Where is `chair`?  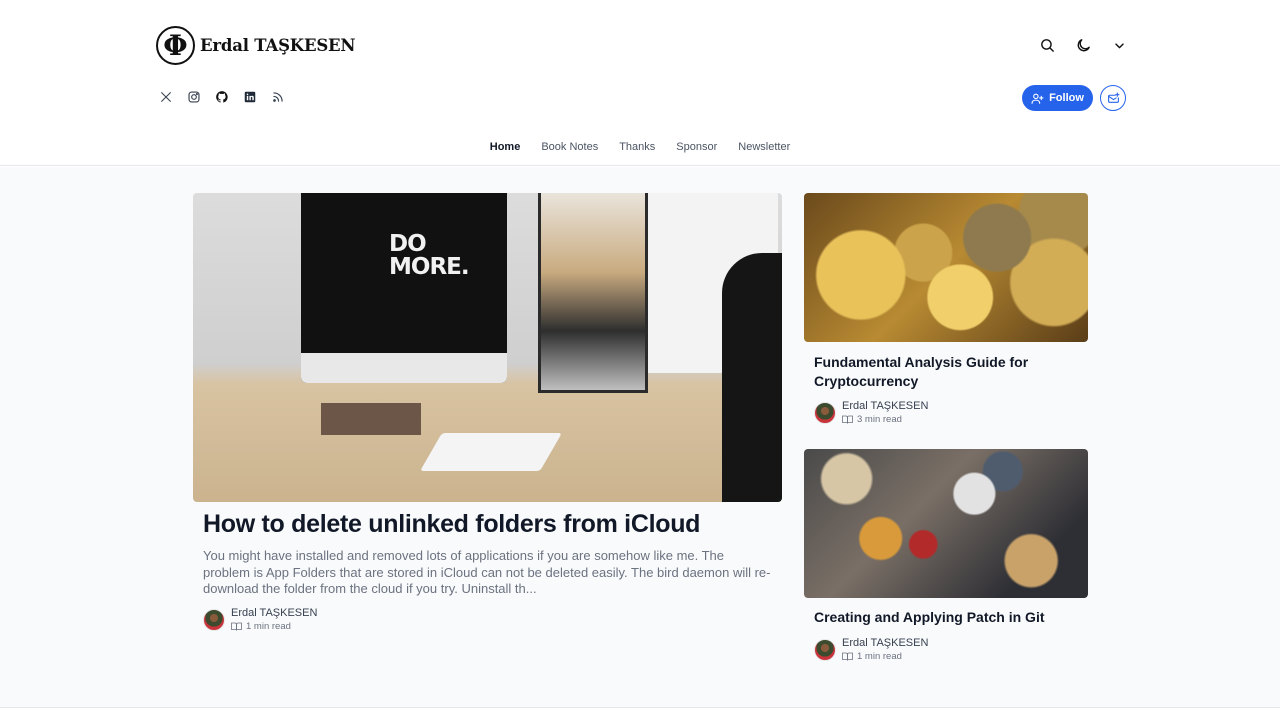
chair is located at coordinates (752, 377).